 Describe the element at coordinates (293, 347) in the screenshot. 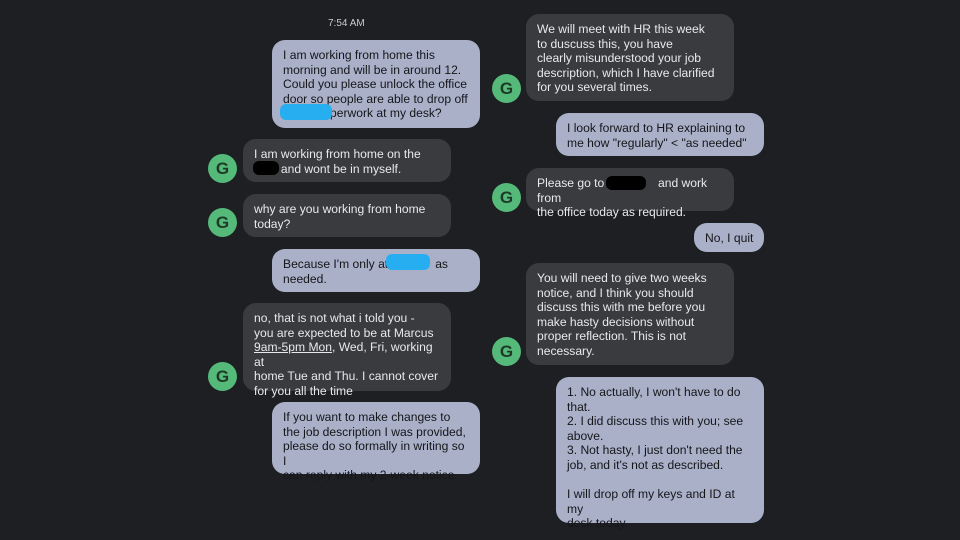

I see `schedule-link: 9am-5pm Mon` at that location.